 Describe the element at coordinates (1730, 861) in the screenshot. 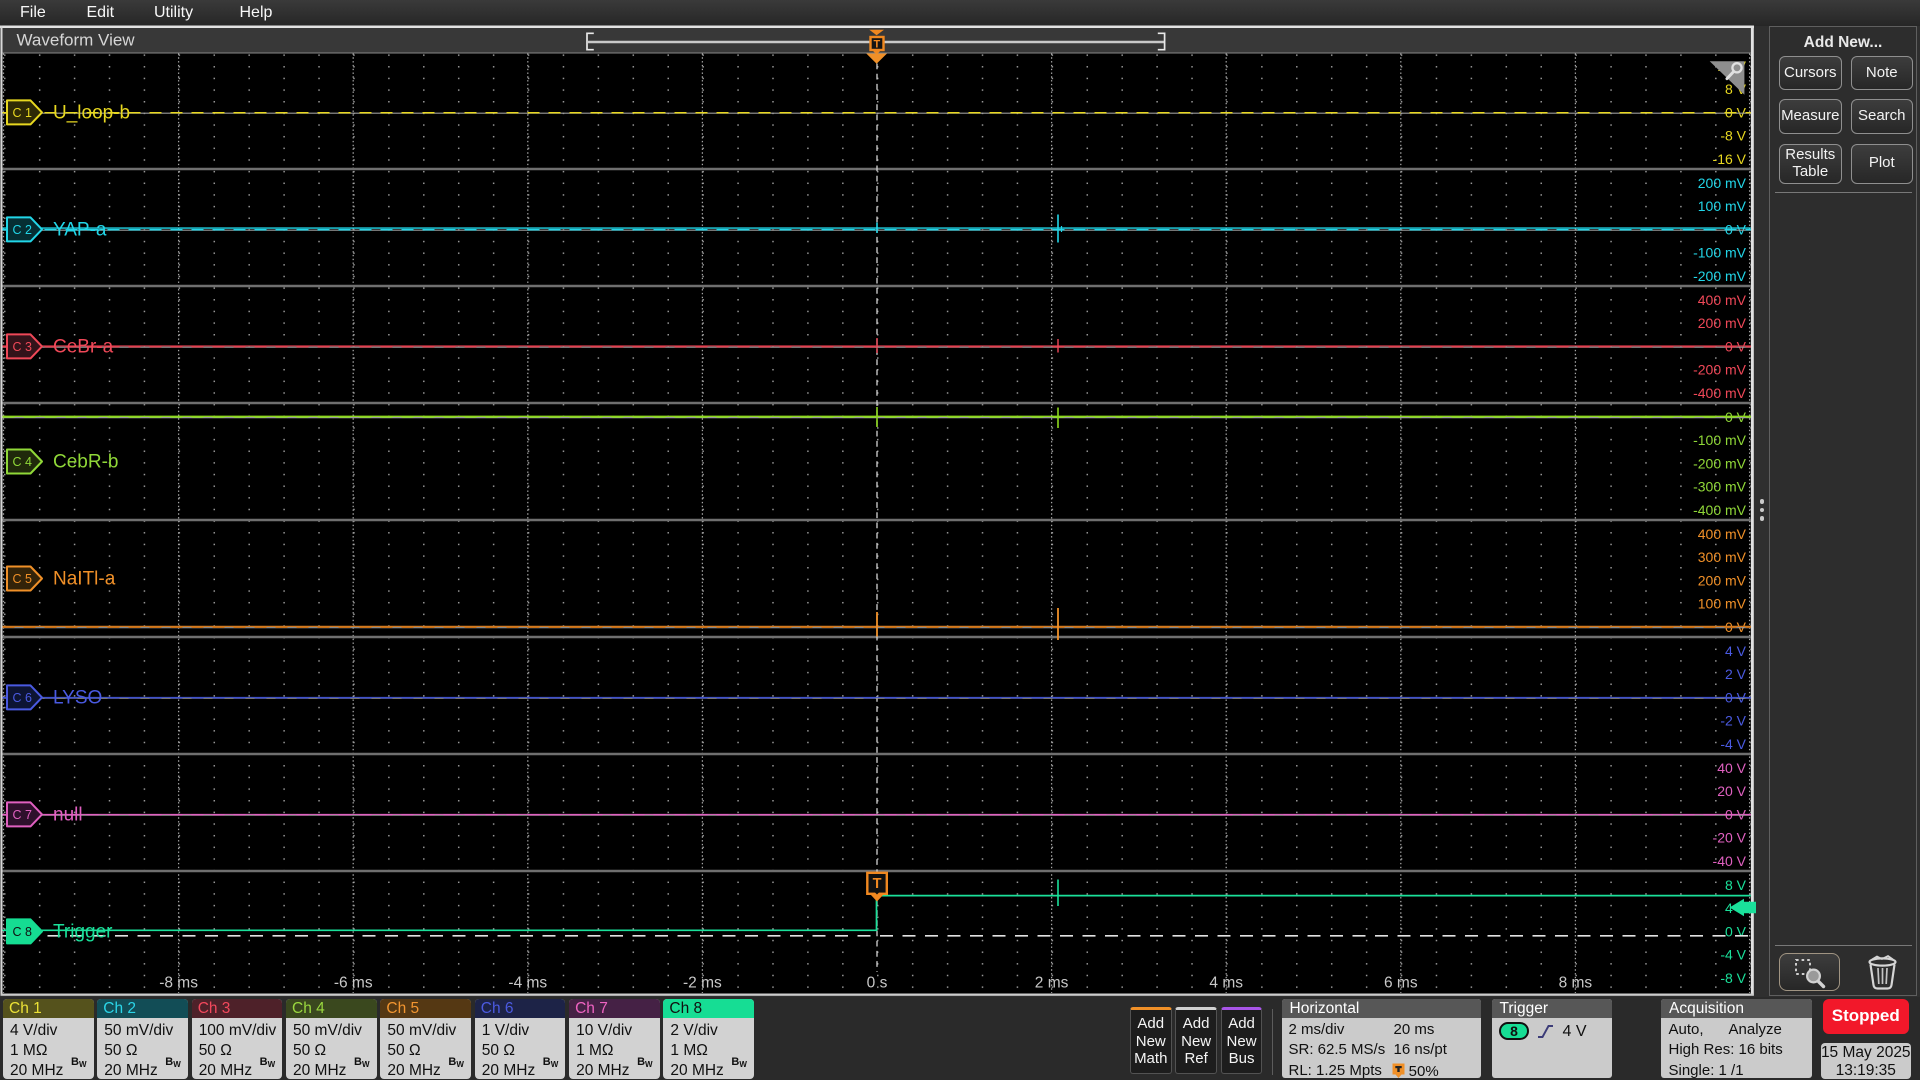

I see `svg-text: -40 V` at that location.